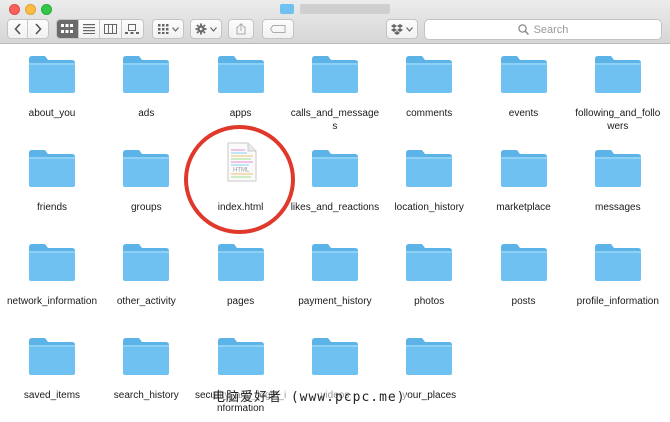  I want to click on file-name-label: posts, so click(523, 301).